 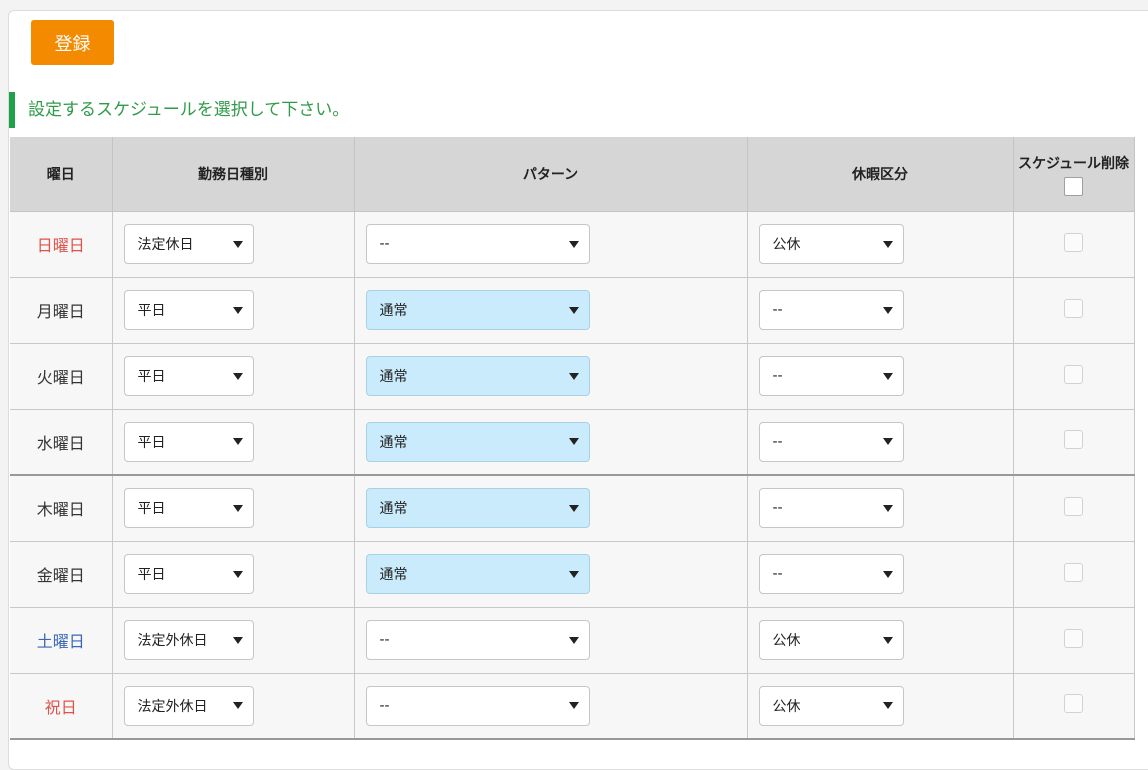 I want to click on delete-all-checkbox, so click(x=1073, y=187).